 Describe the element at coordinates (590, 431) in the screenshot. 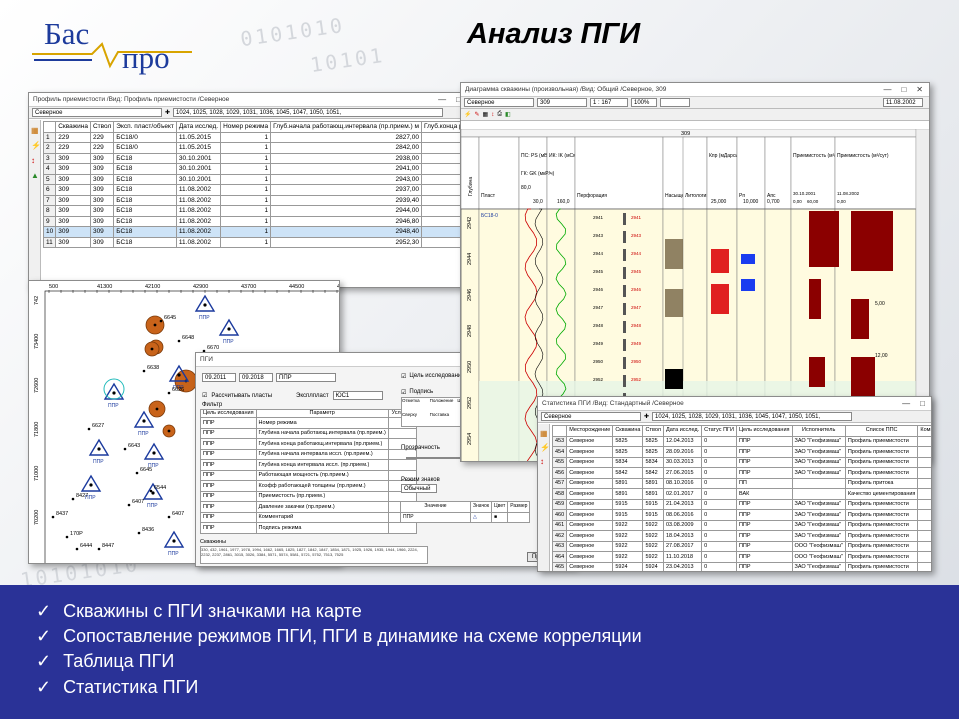

I see `column-header: Месторождение` at that location.